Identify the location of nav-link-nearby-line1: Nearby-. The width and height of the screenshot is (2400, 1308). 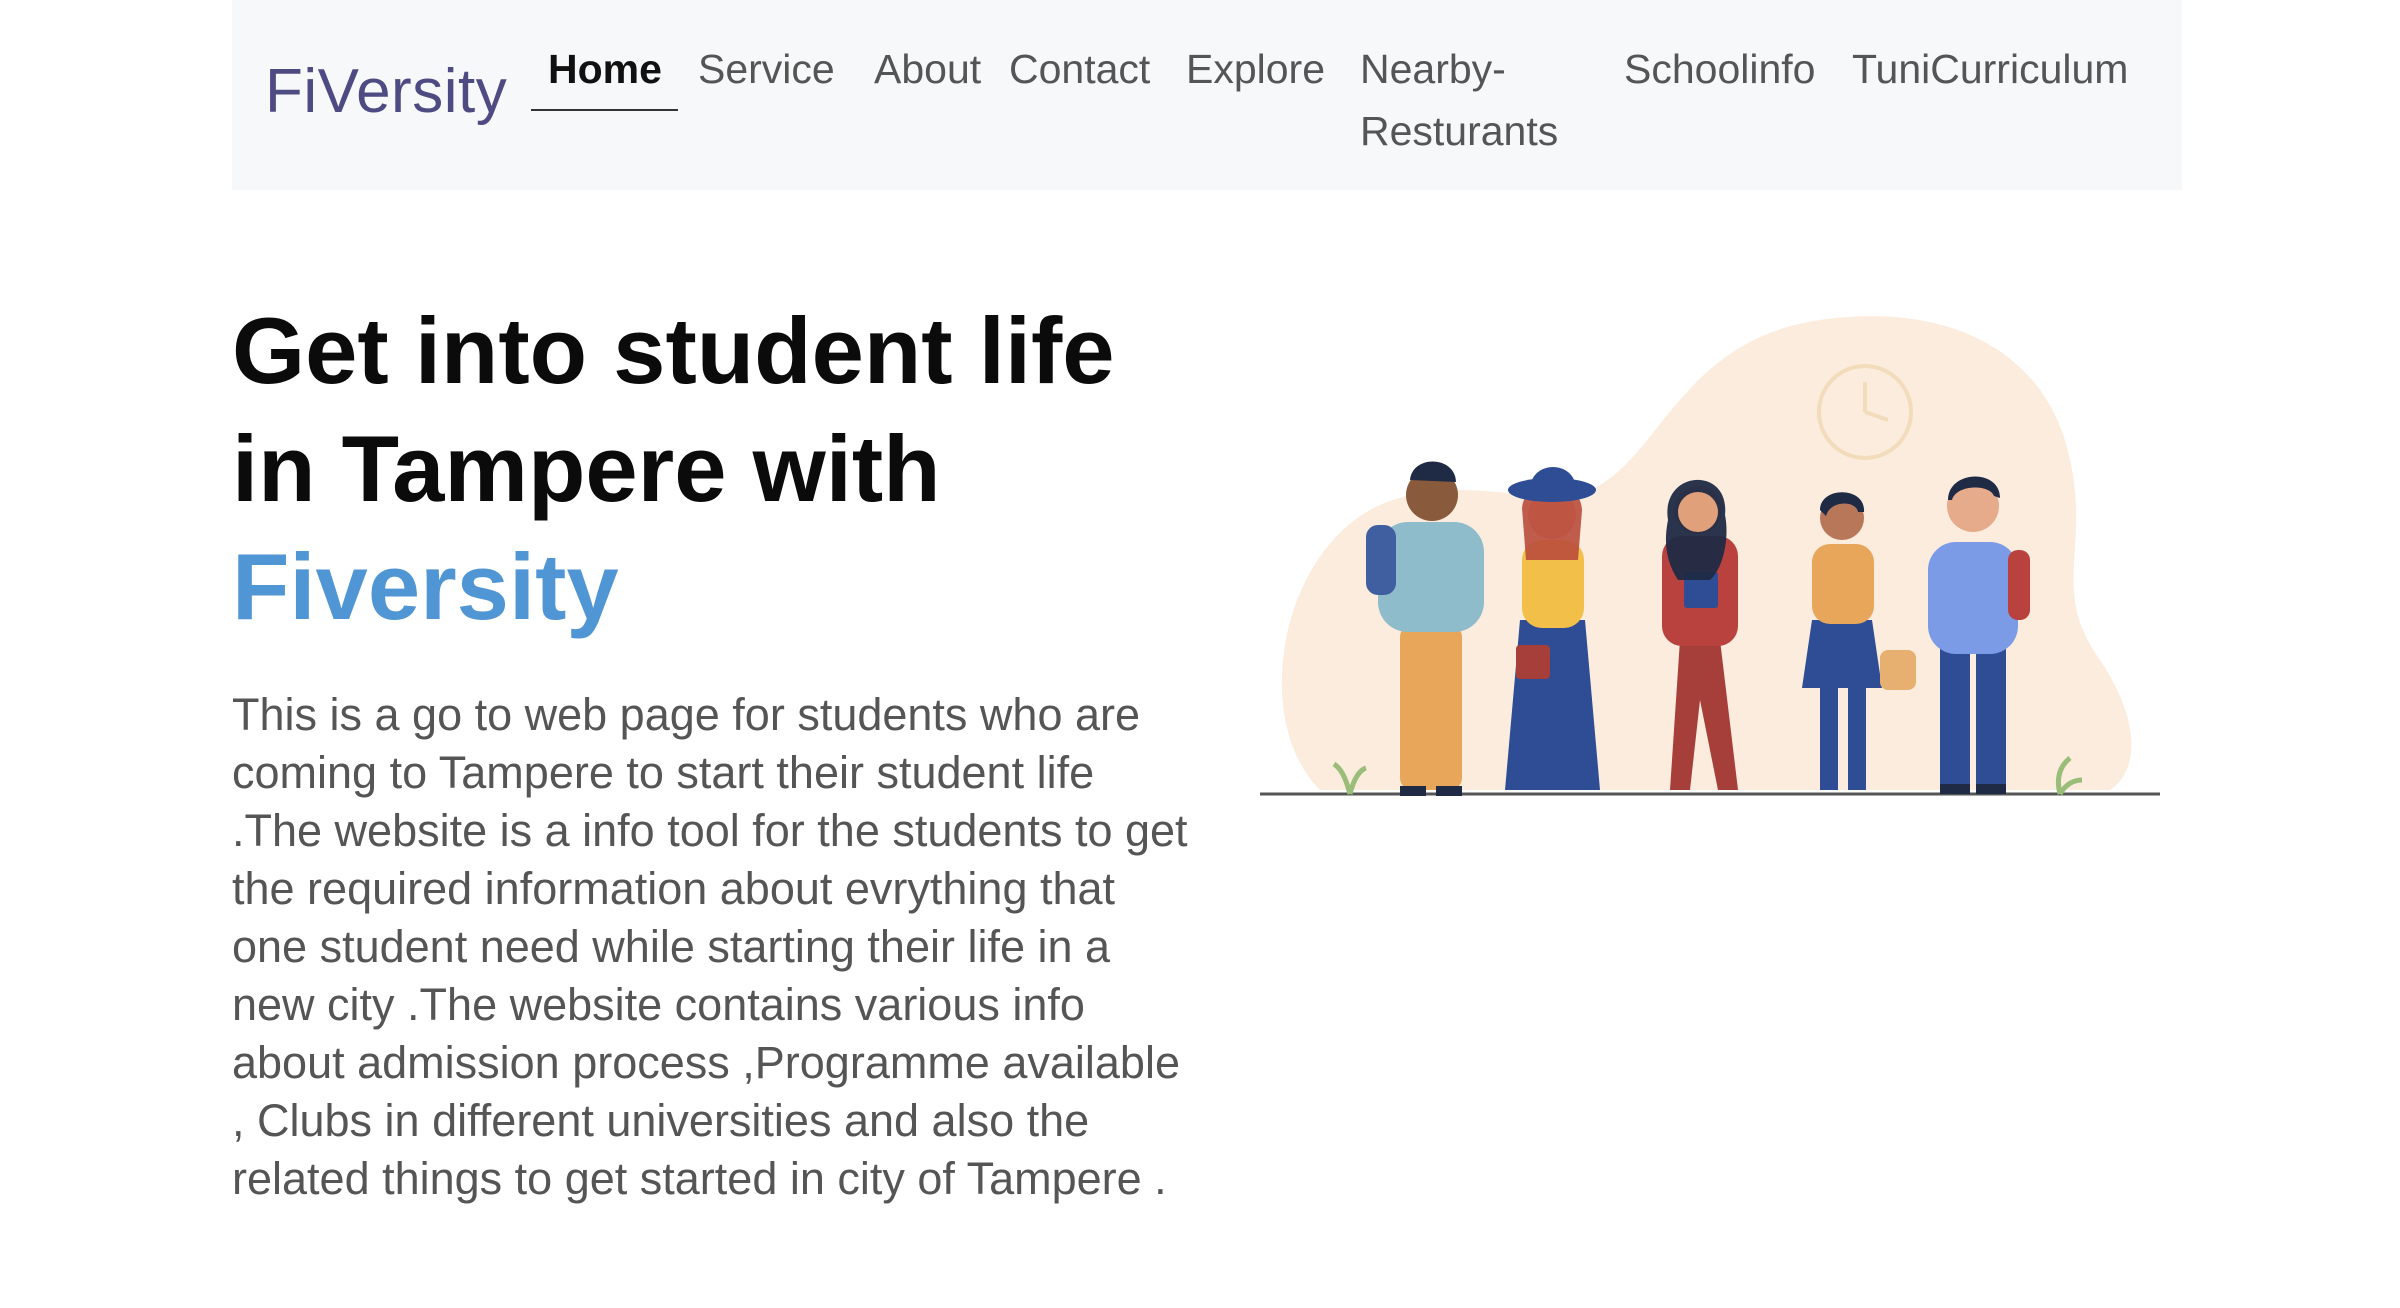
(1433, 69).